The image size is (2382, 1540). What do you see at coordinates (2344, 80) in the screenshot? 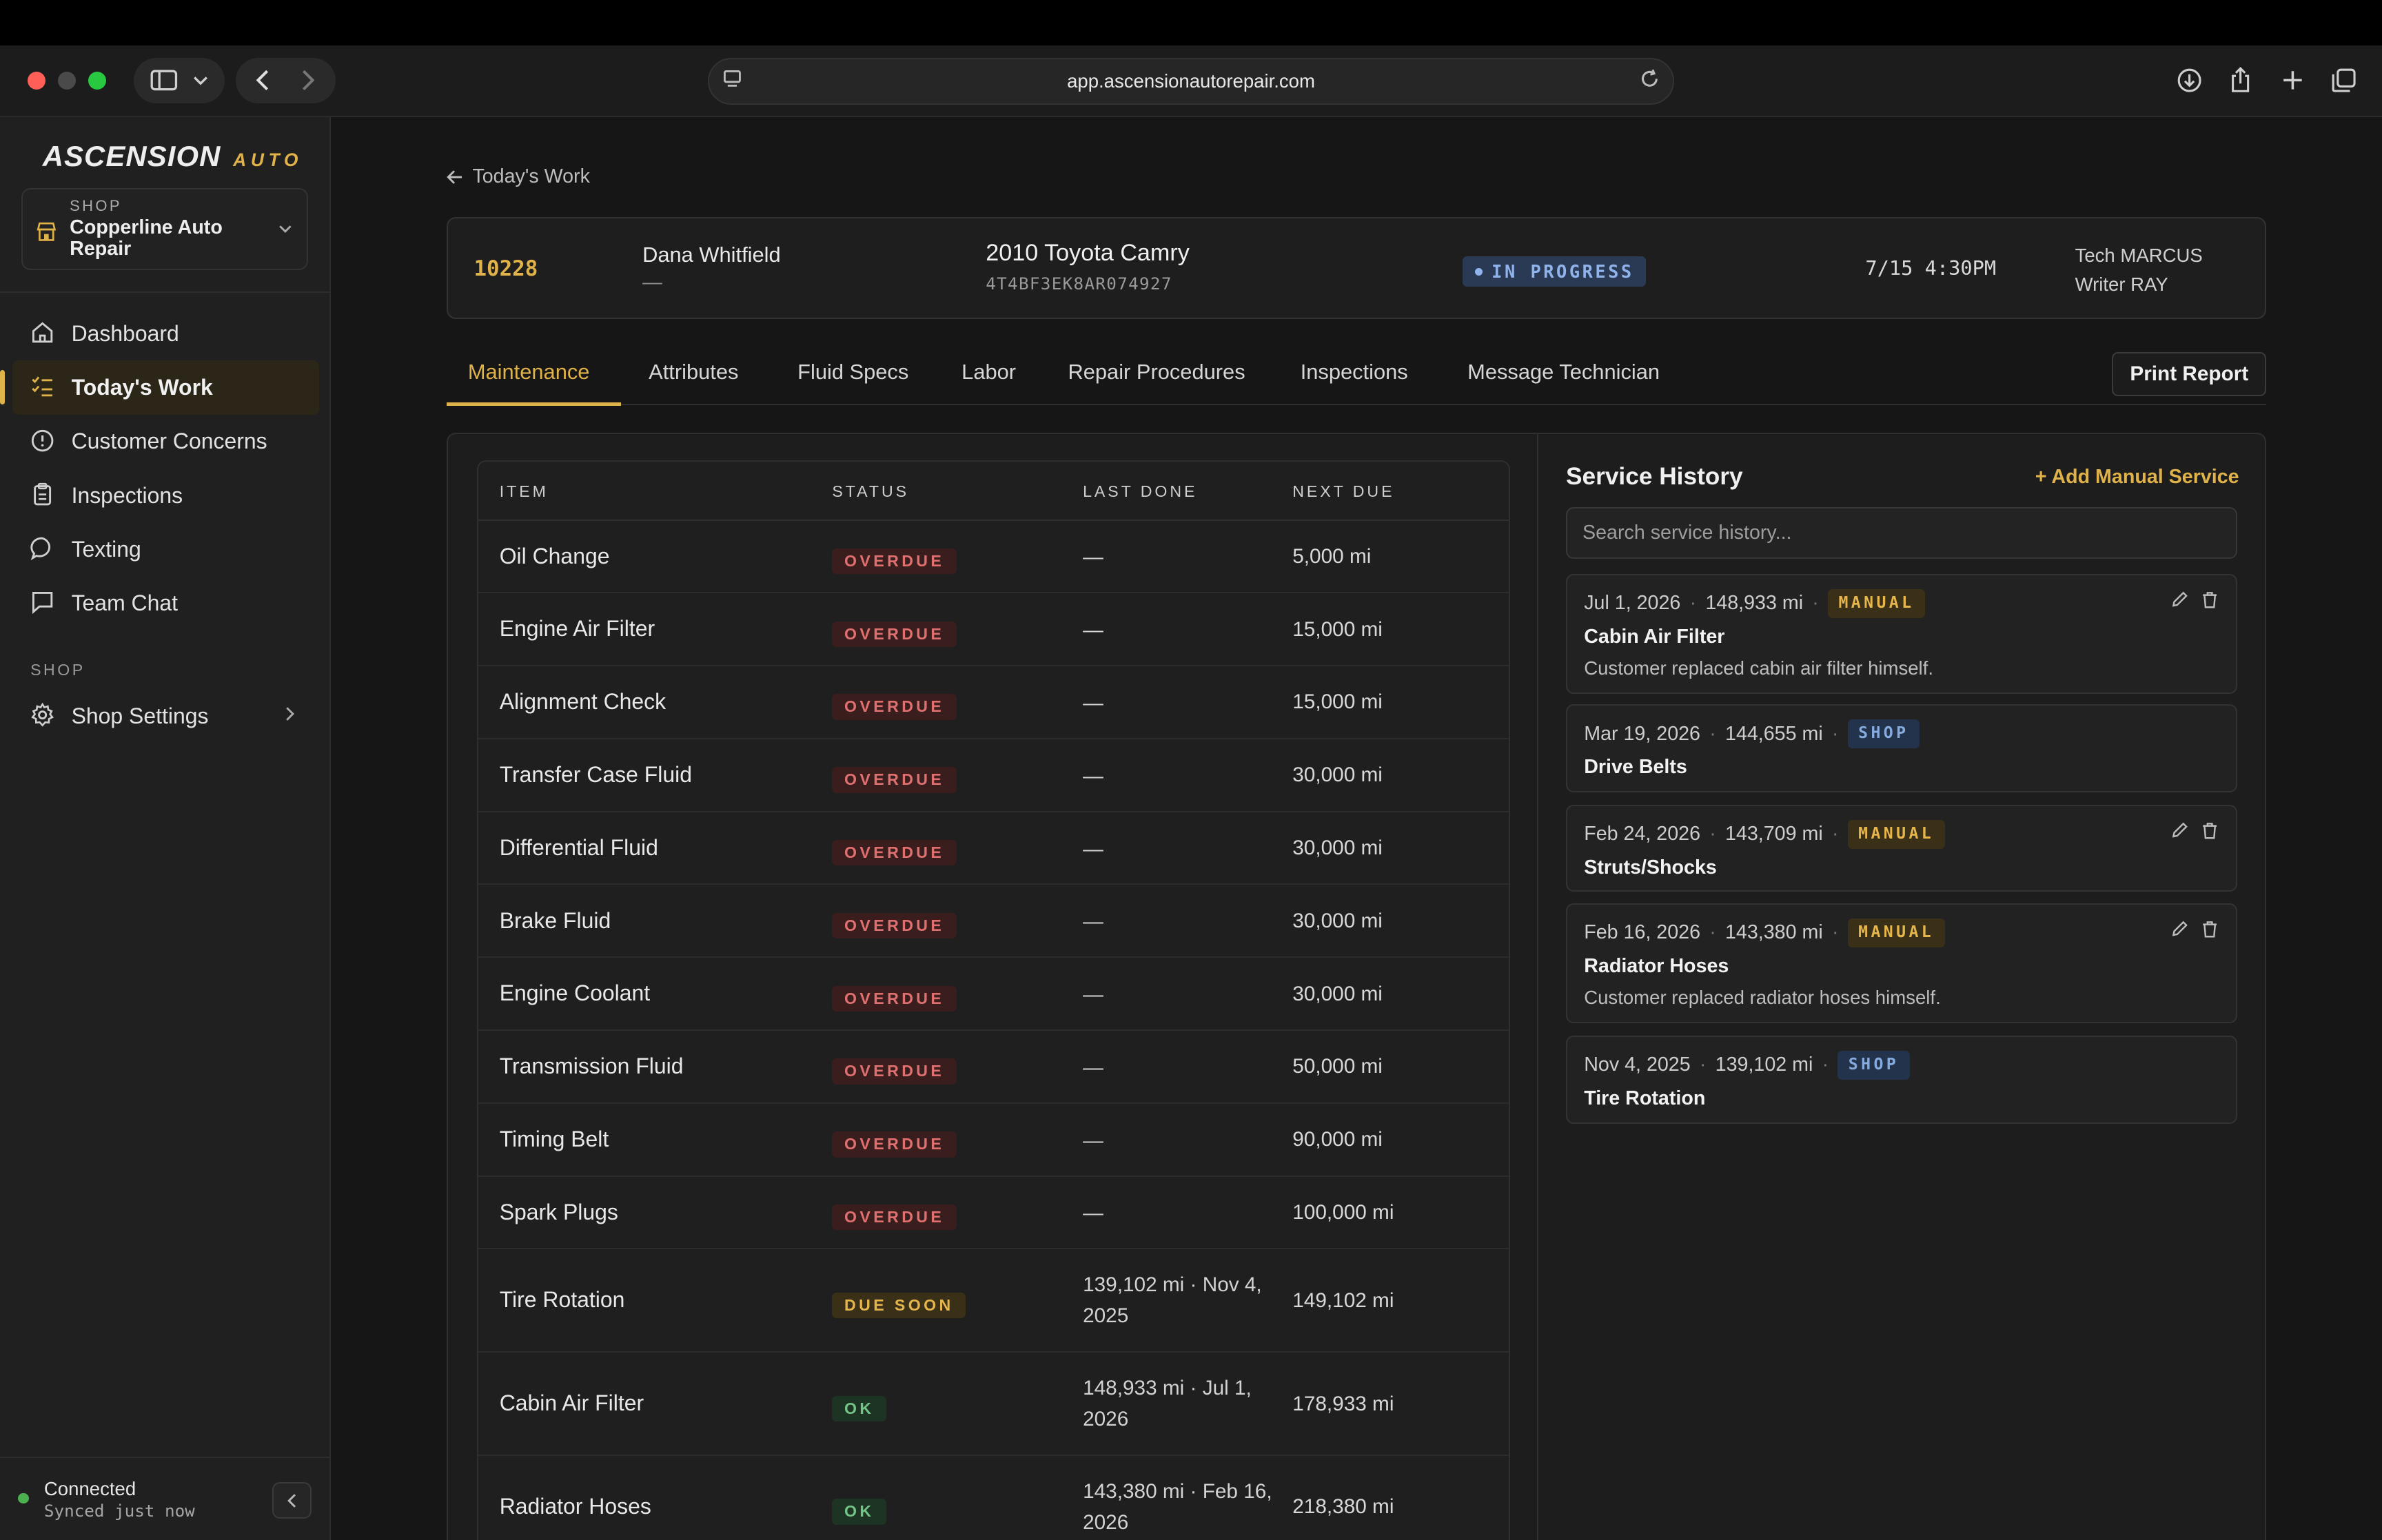
I see `tab-overview-icon` at bounding box center [2344, 80].